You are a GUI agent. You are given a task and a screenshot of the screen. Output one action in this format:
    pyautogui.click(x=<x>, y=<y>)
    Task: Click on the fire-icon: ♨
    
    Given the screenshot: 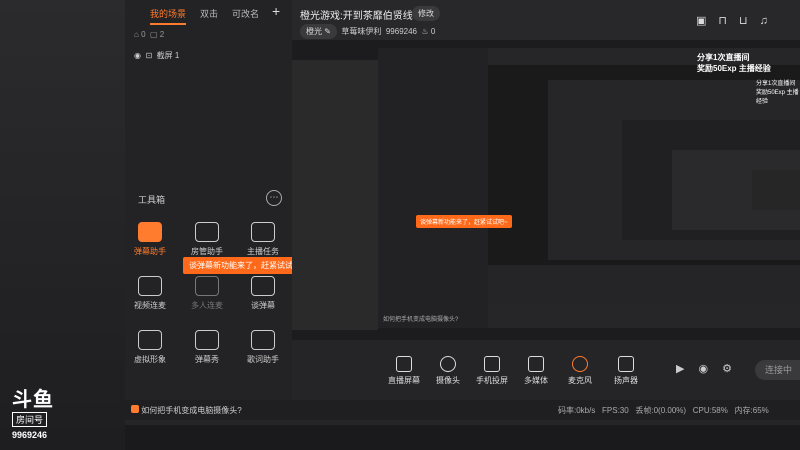 What is the action you would take?
    pyautogui.click(x=425, y=31)
    